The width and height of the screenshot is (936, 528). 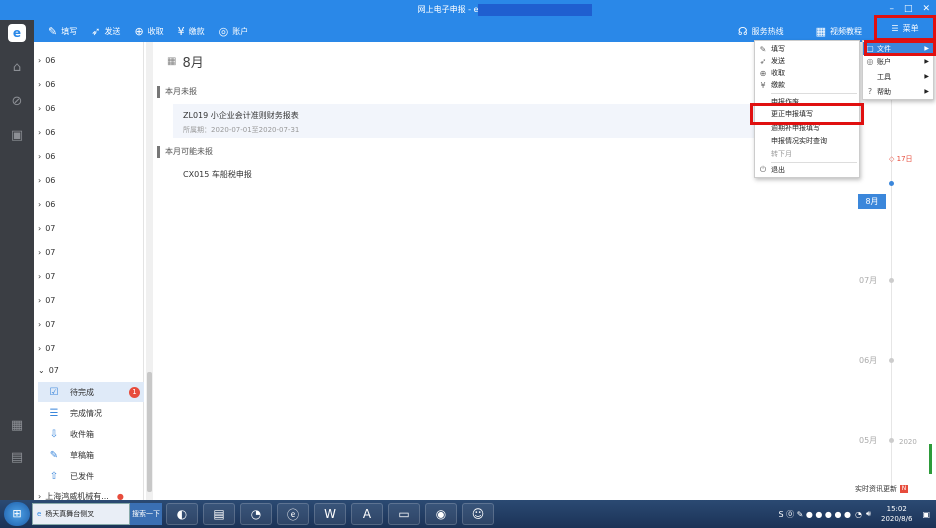 What do you see at coordinates (901, 159) in the screenshot?
I see `timeline-marker: ◇ 17日` at bounding box center [901, 159].